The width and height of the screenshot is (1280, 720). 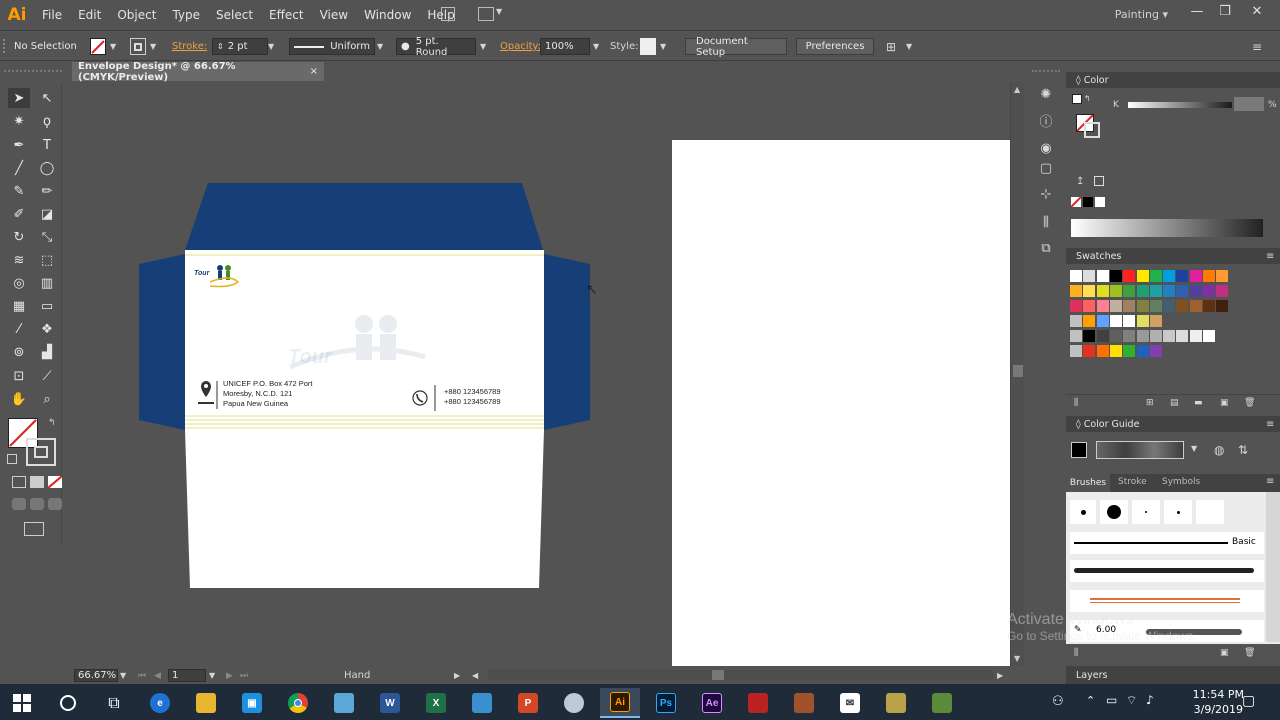 I want to click on brush-basic: Basic, so click(x=1167, y=543).